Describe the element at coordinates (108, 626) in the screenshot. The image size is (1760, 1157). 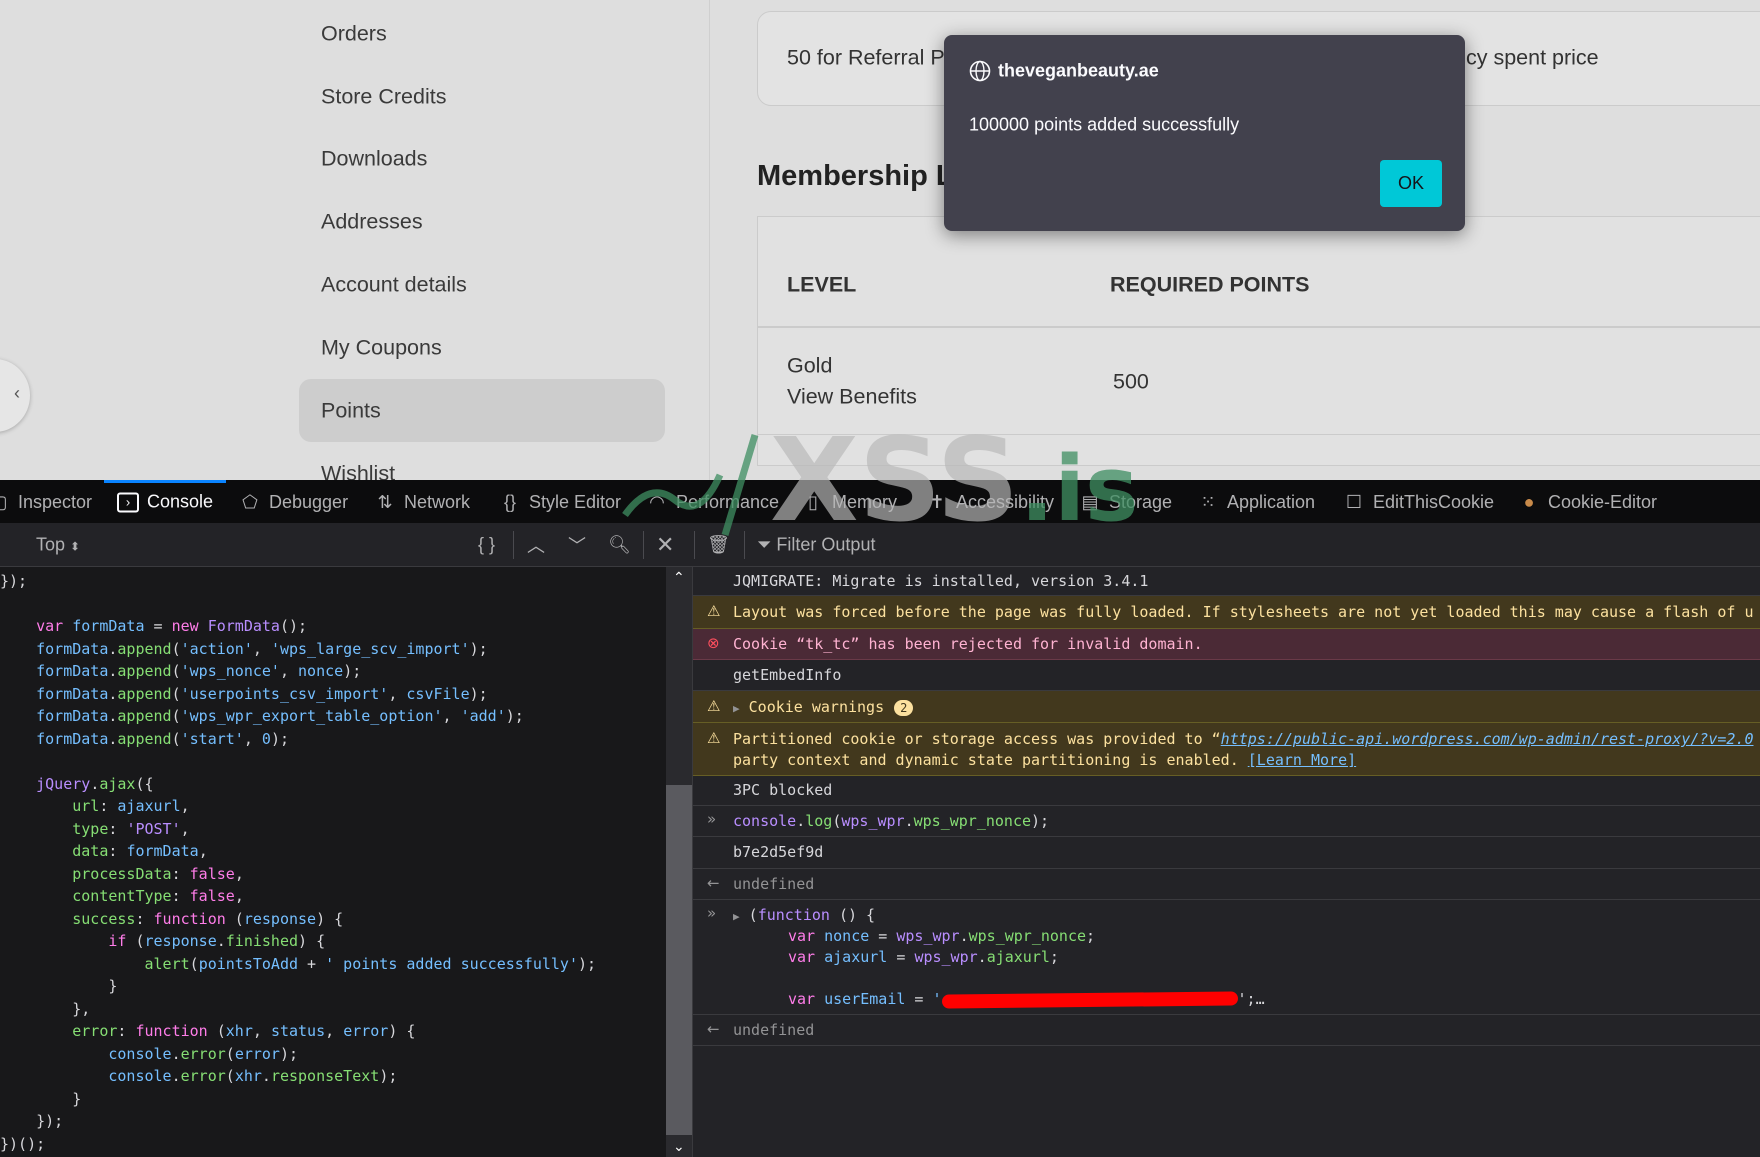
I see `code-token: formData` at that location.